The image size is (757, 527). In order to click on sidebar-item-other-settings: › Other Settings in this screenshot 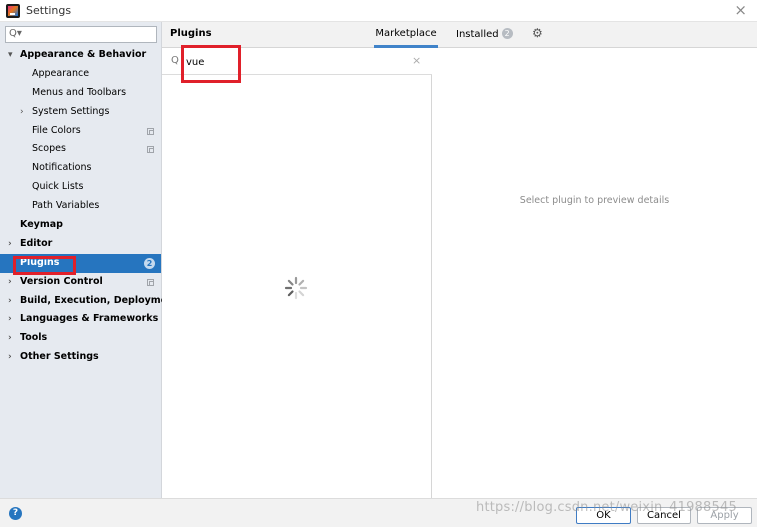, I will do `click(80, 357)`.